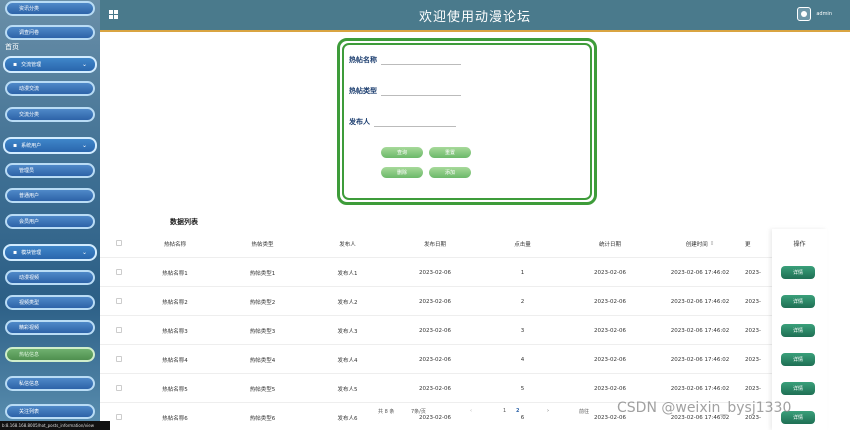 This screenshot has width=850, height=430. Describe the element at coordinates (471, 411) in the screenshot. I see `pagination-prev-icon: ‹` at that location.